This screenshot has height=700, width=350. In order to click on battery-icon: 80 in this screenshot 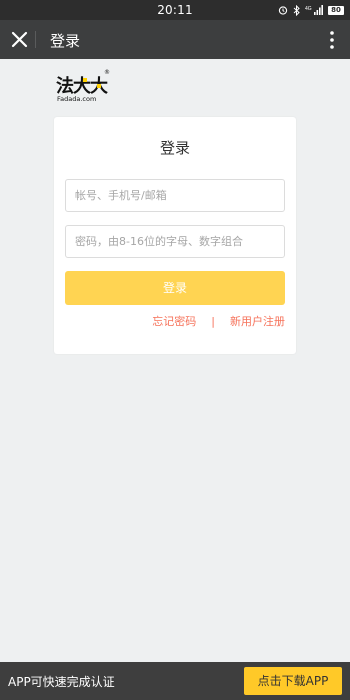, I will do `click(336, 10)`.